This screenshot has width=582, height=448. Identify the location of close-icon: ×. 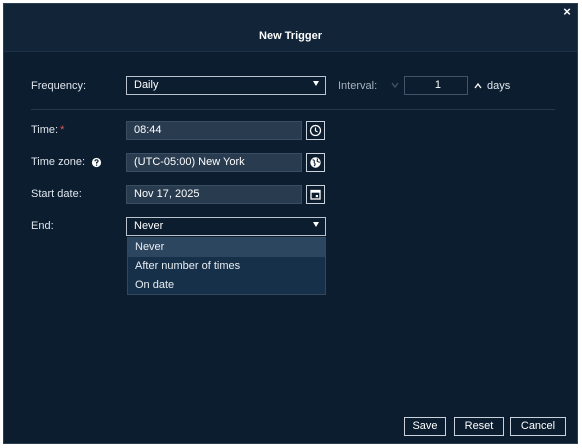
(567, 12).